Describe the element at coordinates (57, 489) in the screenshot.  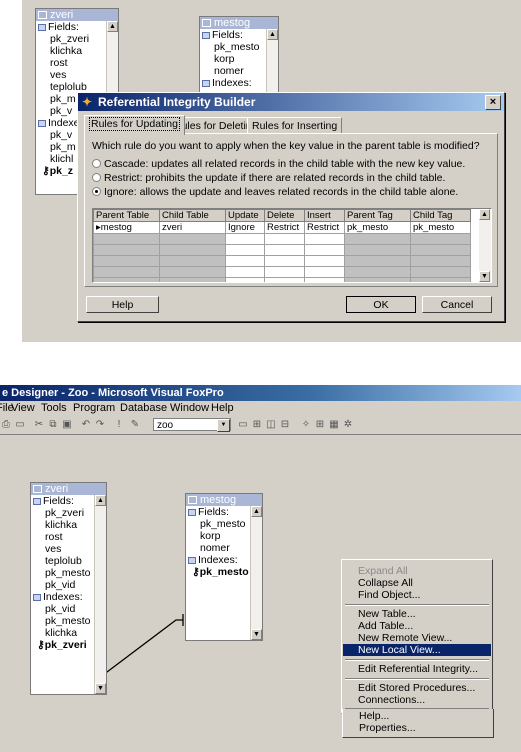
I see `table-title: zveri` at that location.